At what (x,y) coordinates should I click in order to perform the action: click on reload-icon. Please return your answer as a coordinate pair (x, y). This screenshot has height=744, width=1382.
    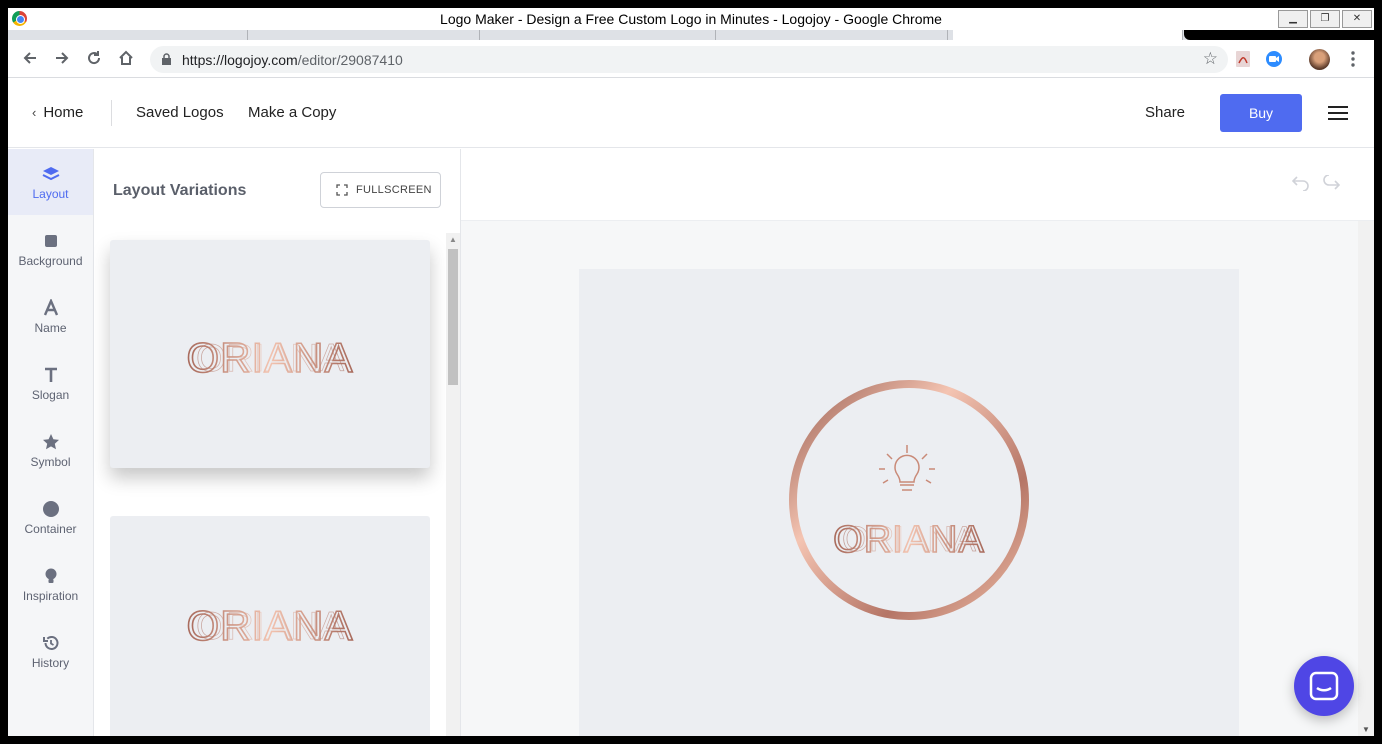
    Looking at the image, I should click on (94, 59).